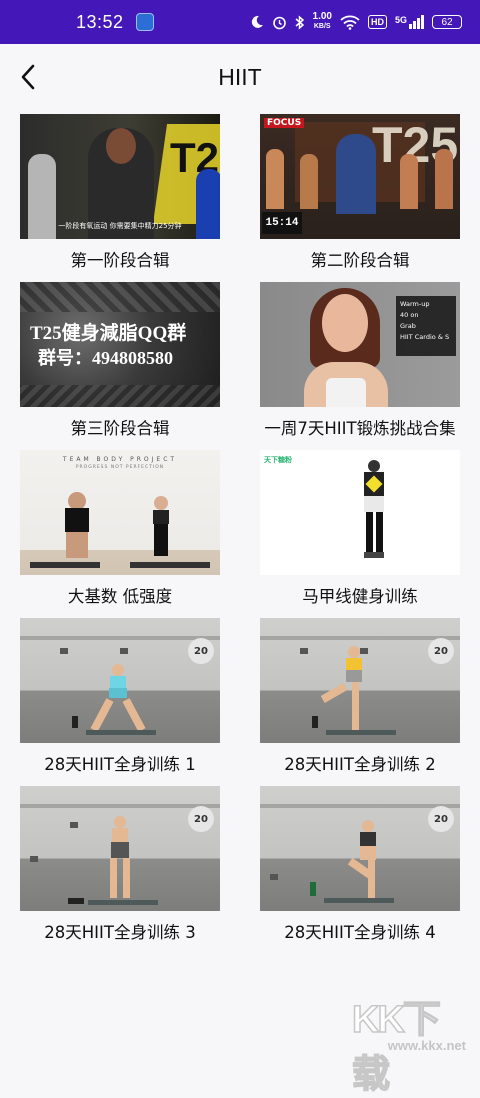 The height and width of the screenshot is (1098, 480). What do you see at coordinates (360, 512) in the screenshot?
I see `video-thumbnail: 天下糖粉` at bounding box center [360, 512].